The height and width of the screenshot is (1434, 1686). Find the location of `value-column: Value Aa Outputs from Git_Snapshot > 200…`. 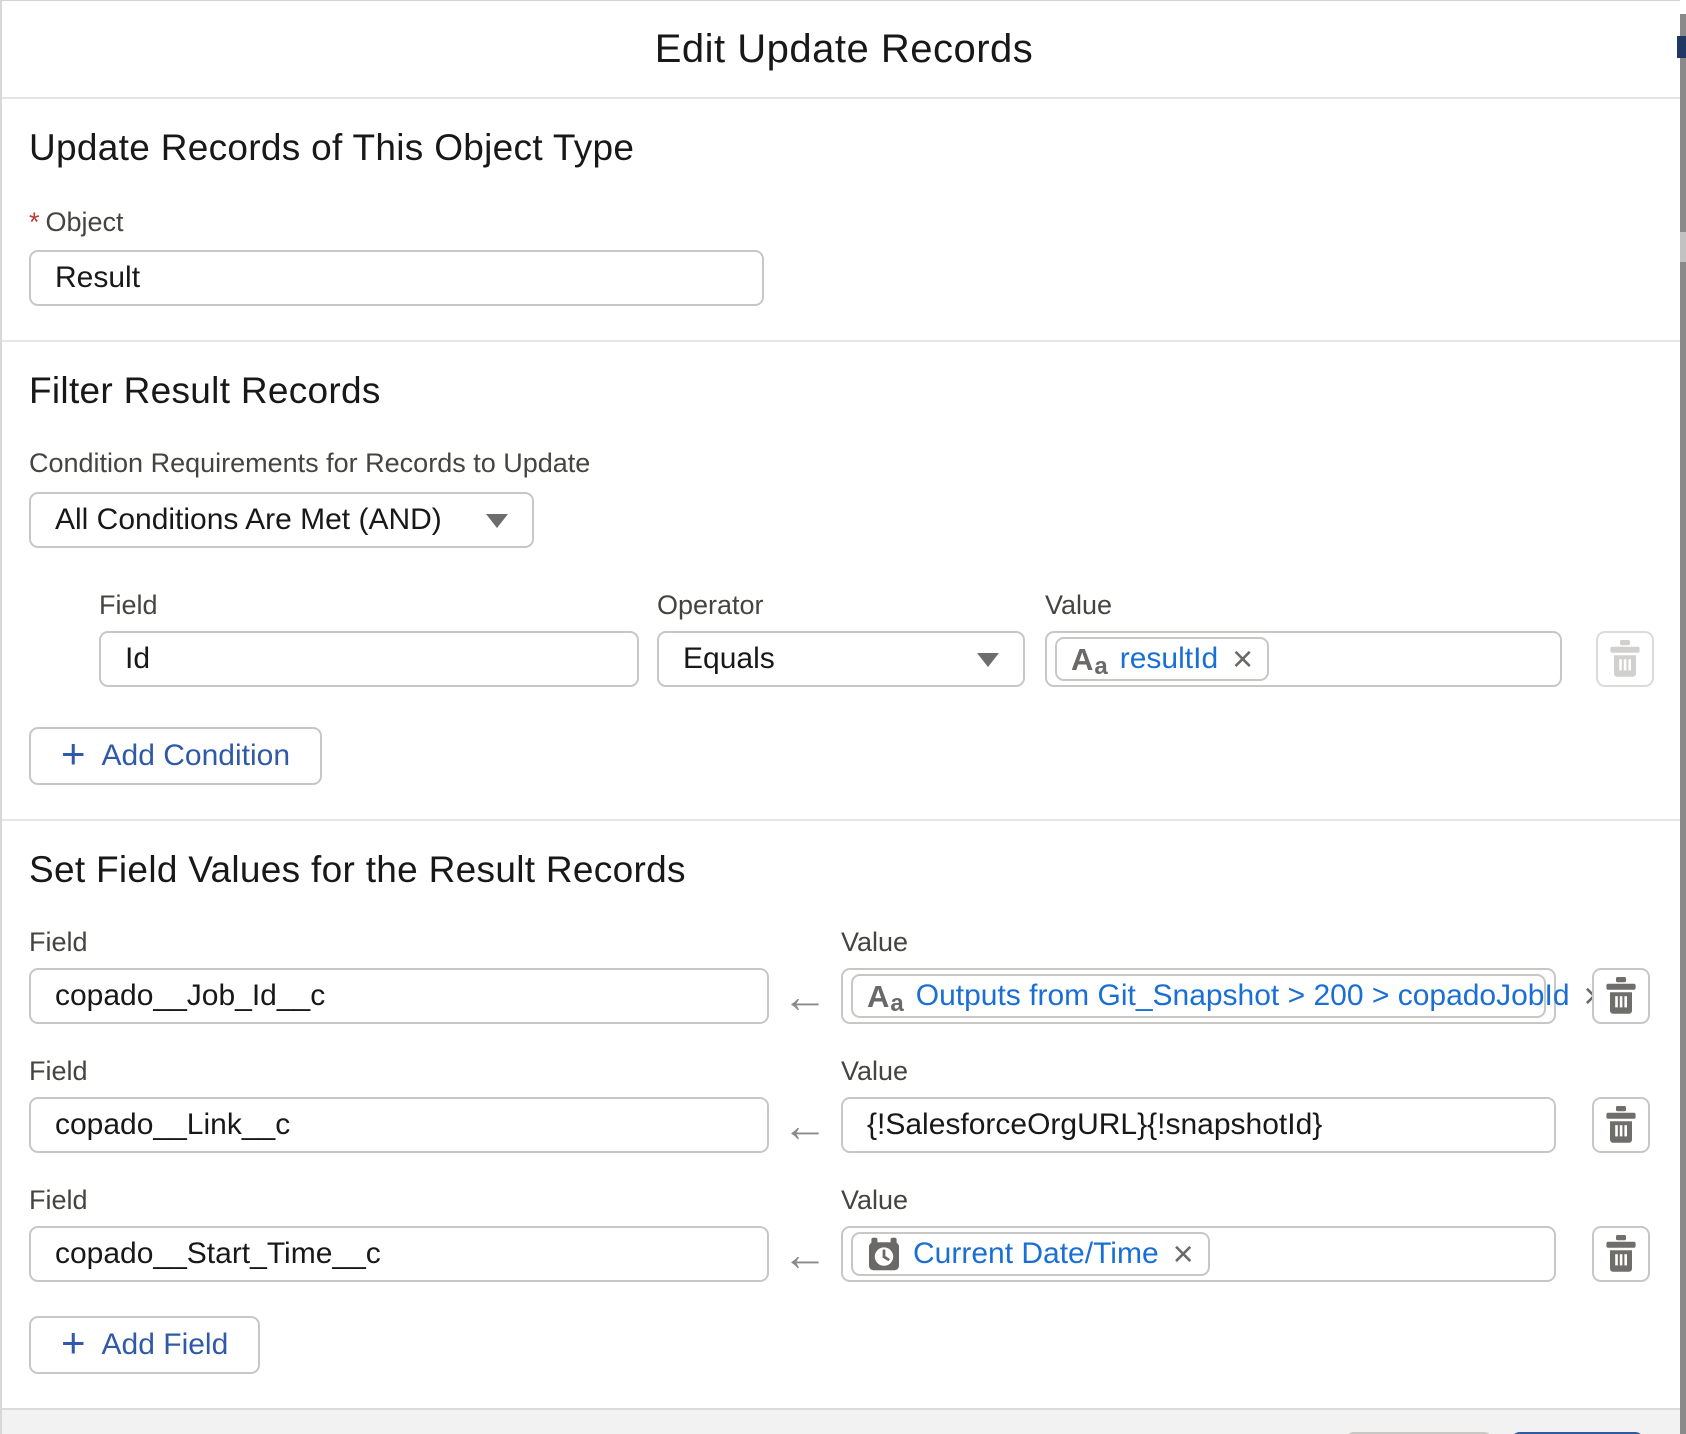

value-column: Value Aa Outputs from Git_Snapshot > 200… is located at coordinates (1223, 975).